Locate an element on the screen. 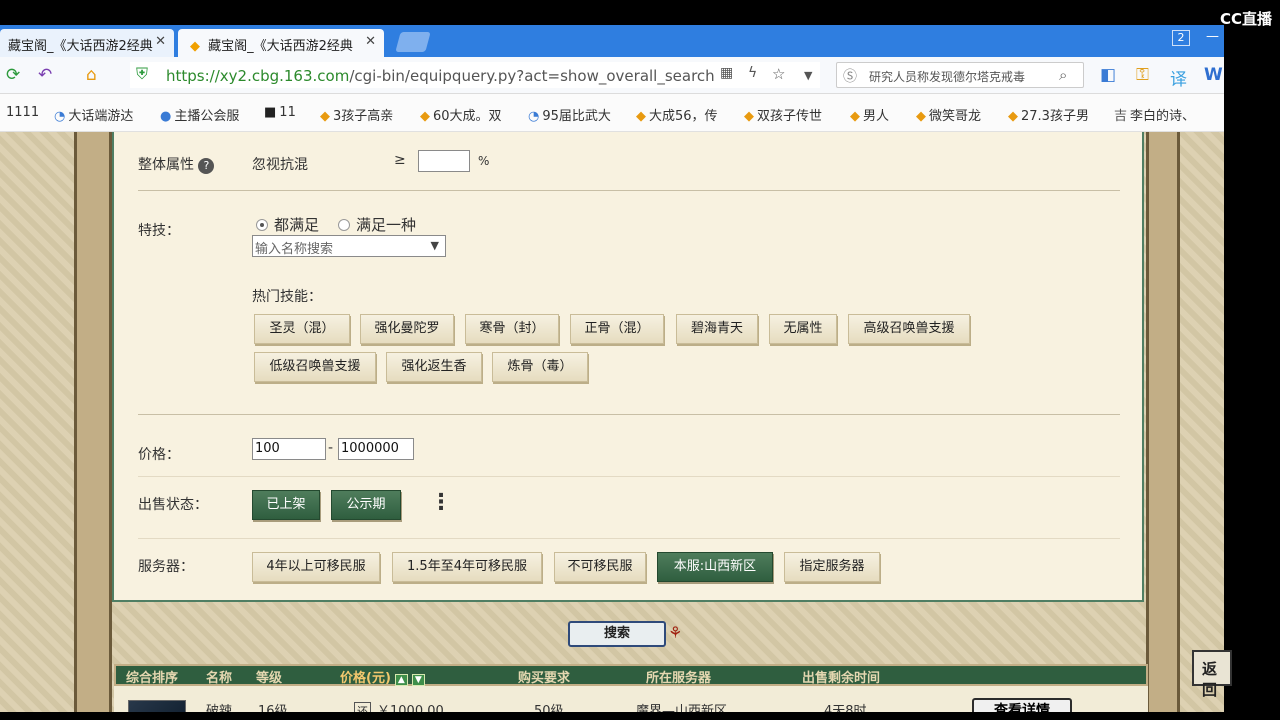 This screenshot has width=1280, height=720. tab-count-badge: 2 is located at coordinates (1181, 38).